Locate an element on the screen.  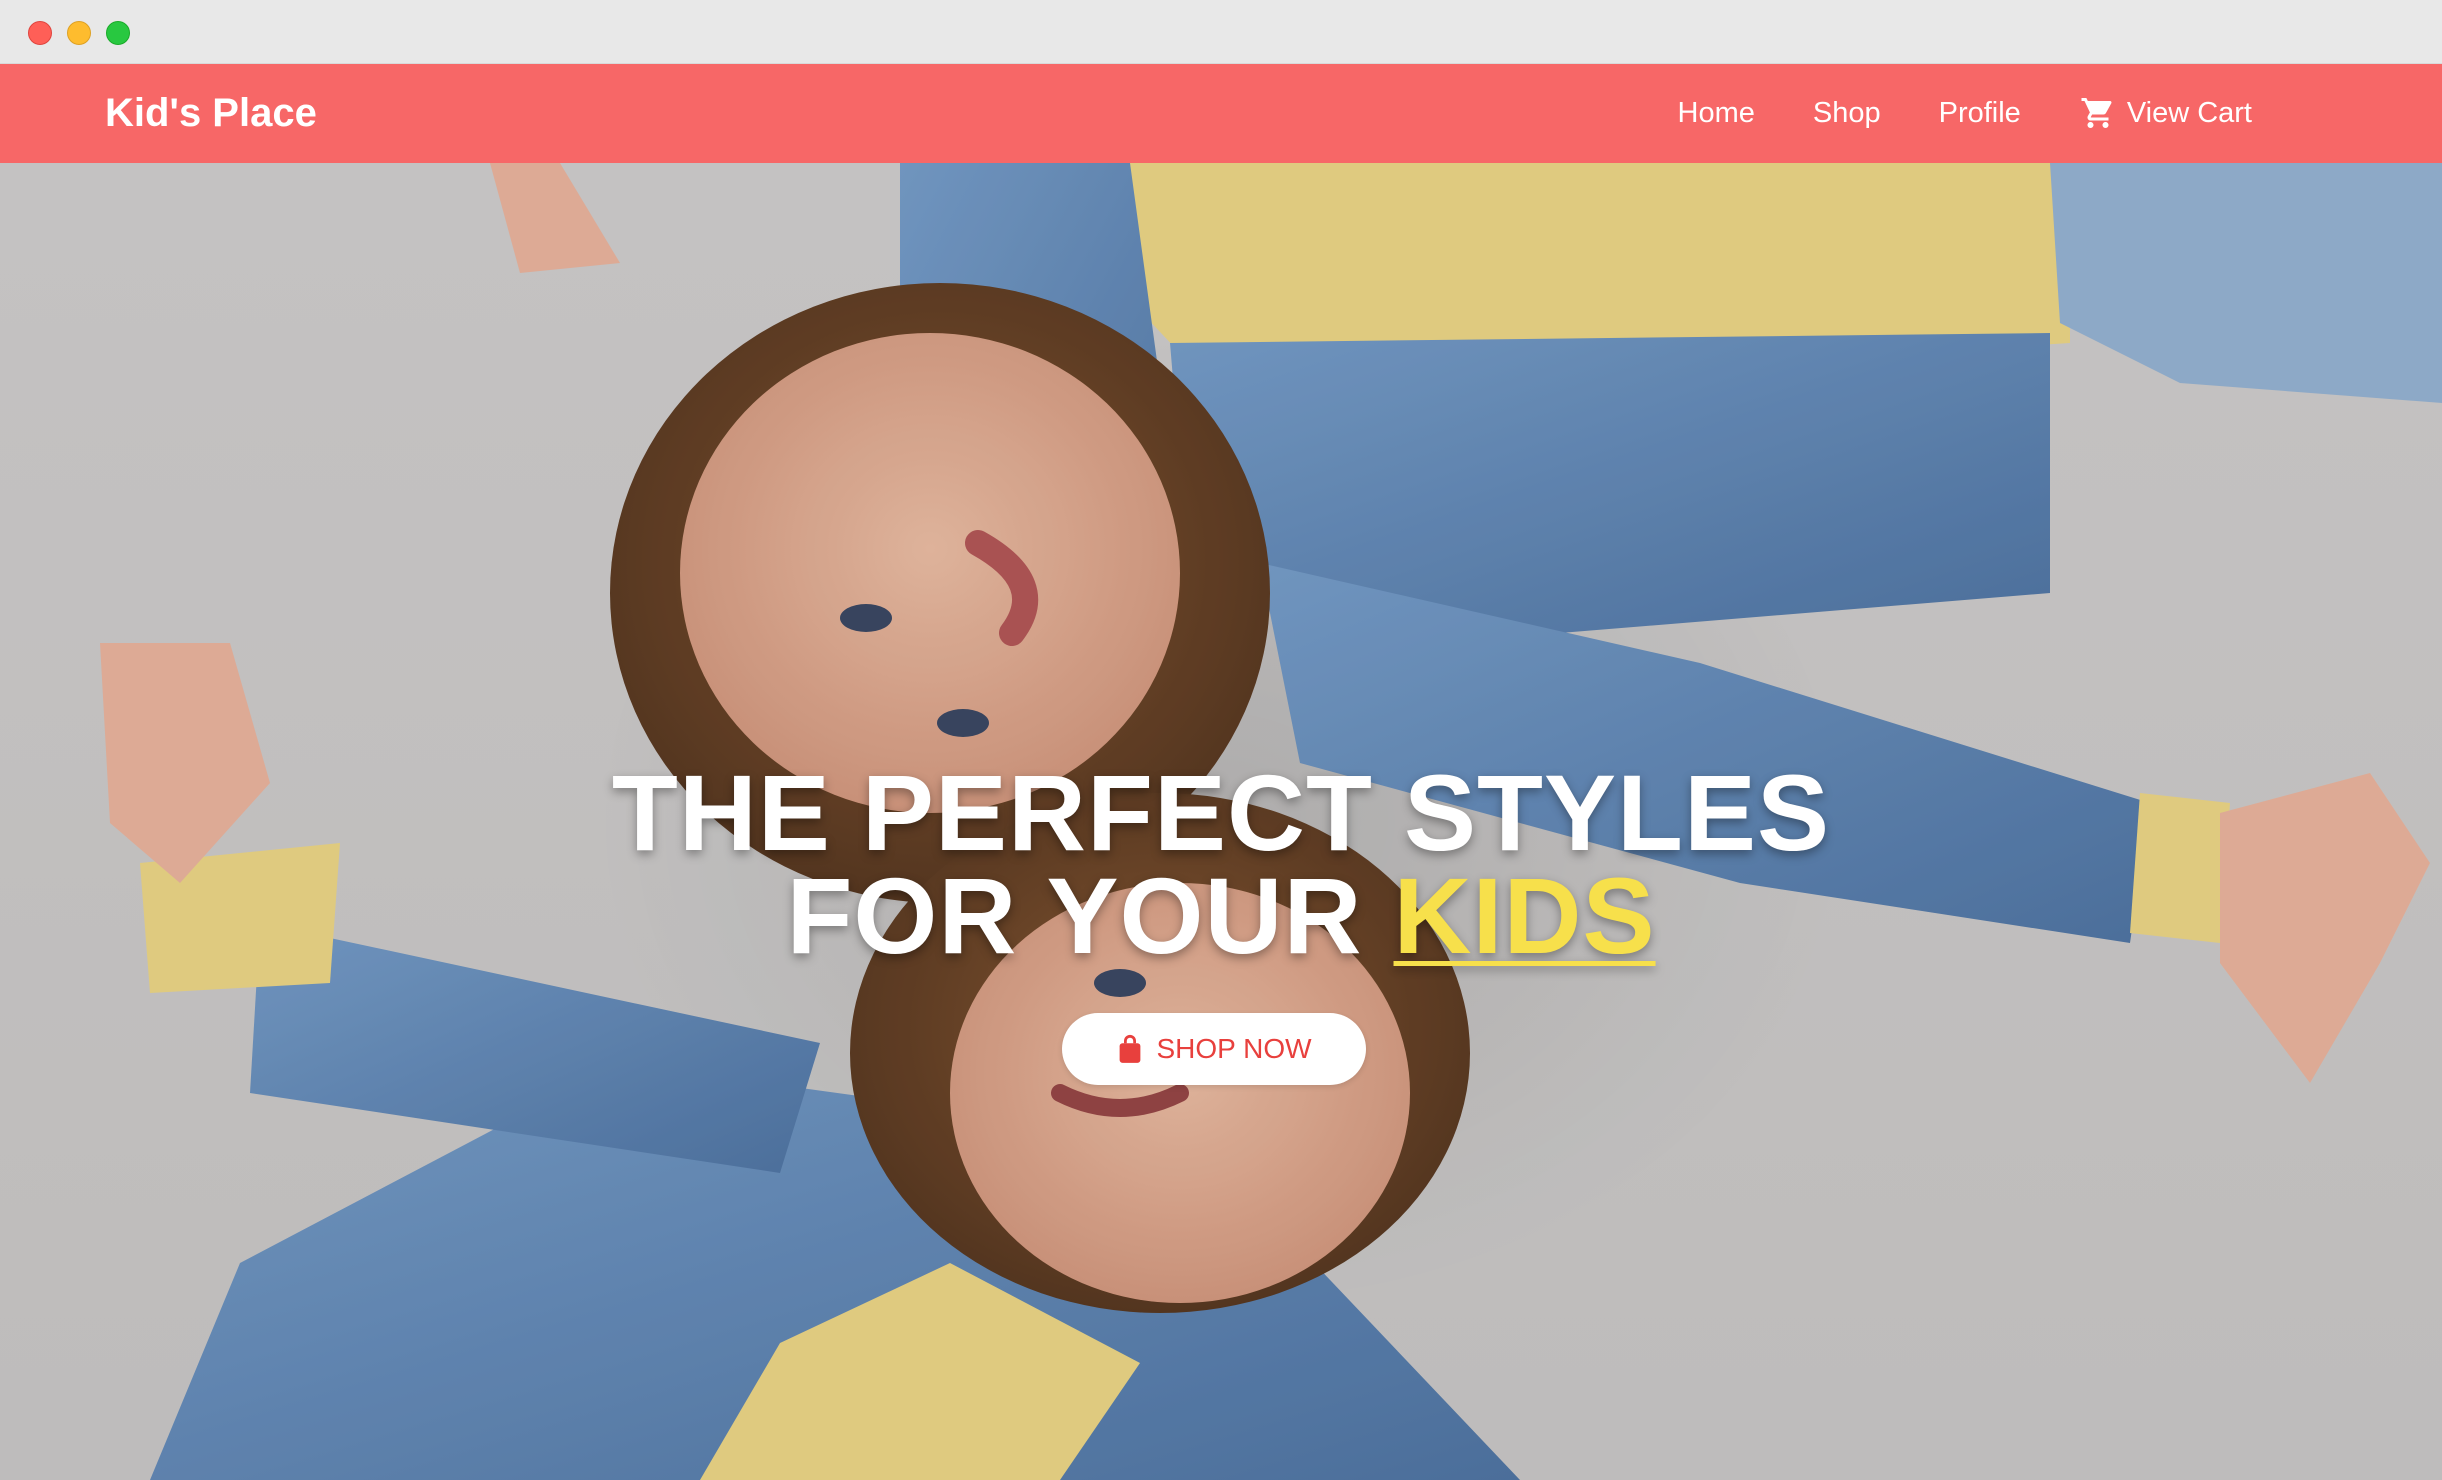
nav-links: Home Shop Profile View Cart is located at coordinates (1965, 113).